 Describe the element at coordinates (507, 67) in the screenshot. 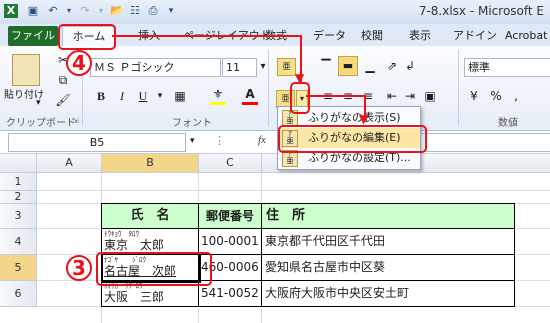

I see `number-format-box: 標準` at that location.